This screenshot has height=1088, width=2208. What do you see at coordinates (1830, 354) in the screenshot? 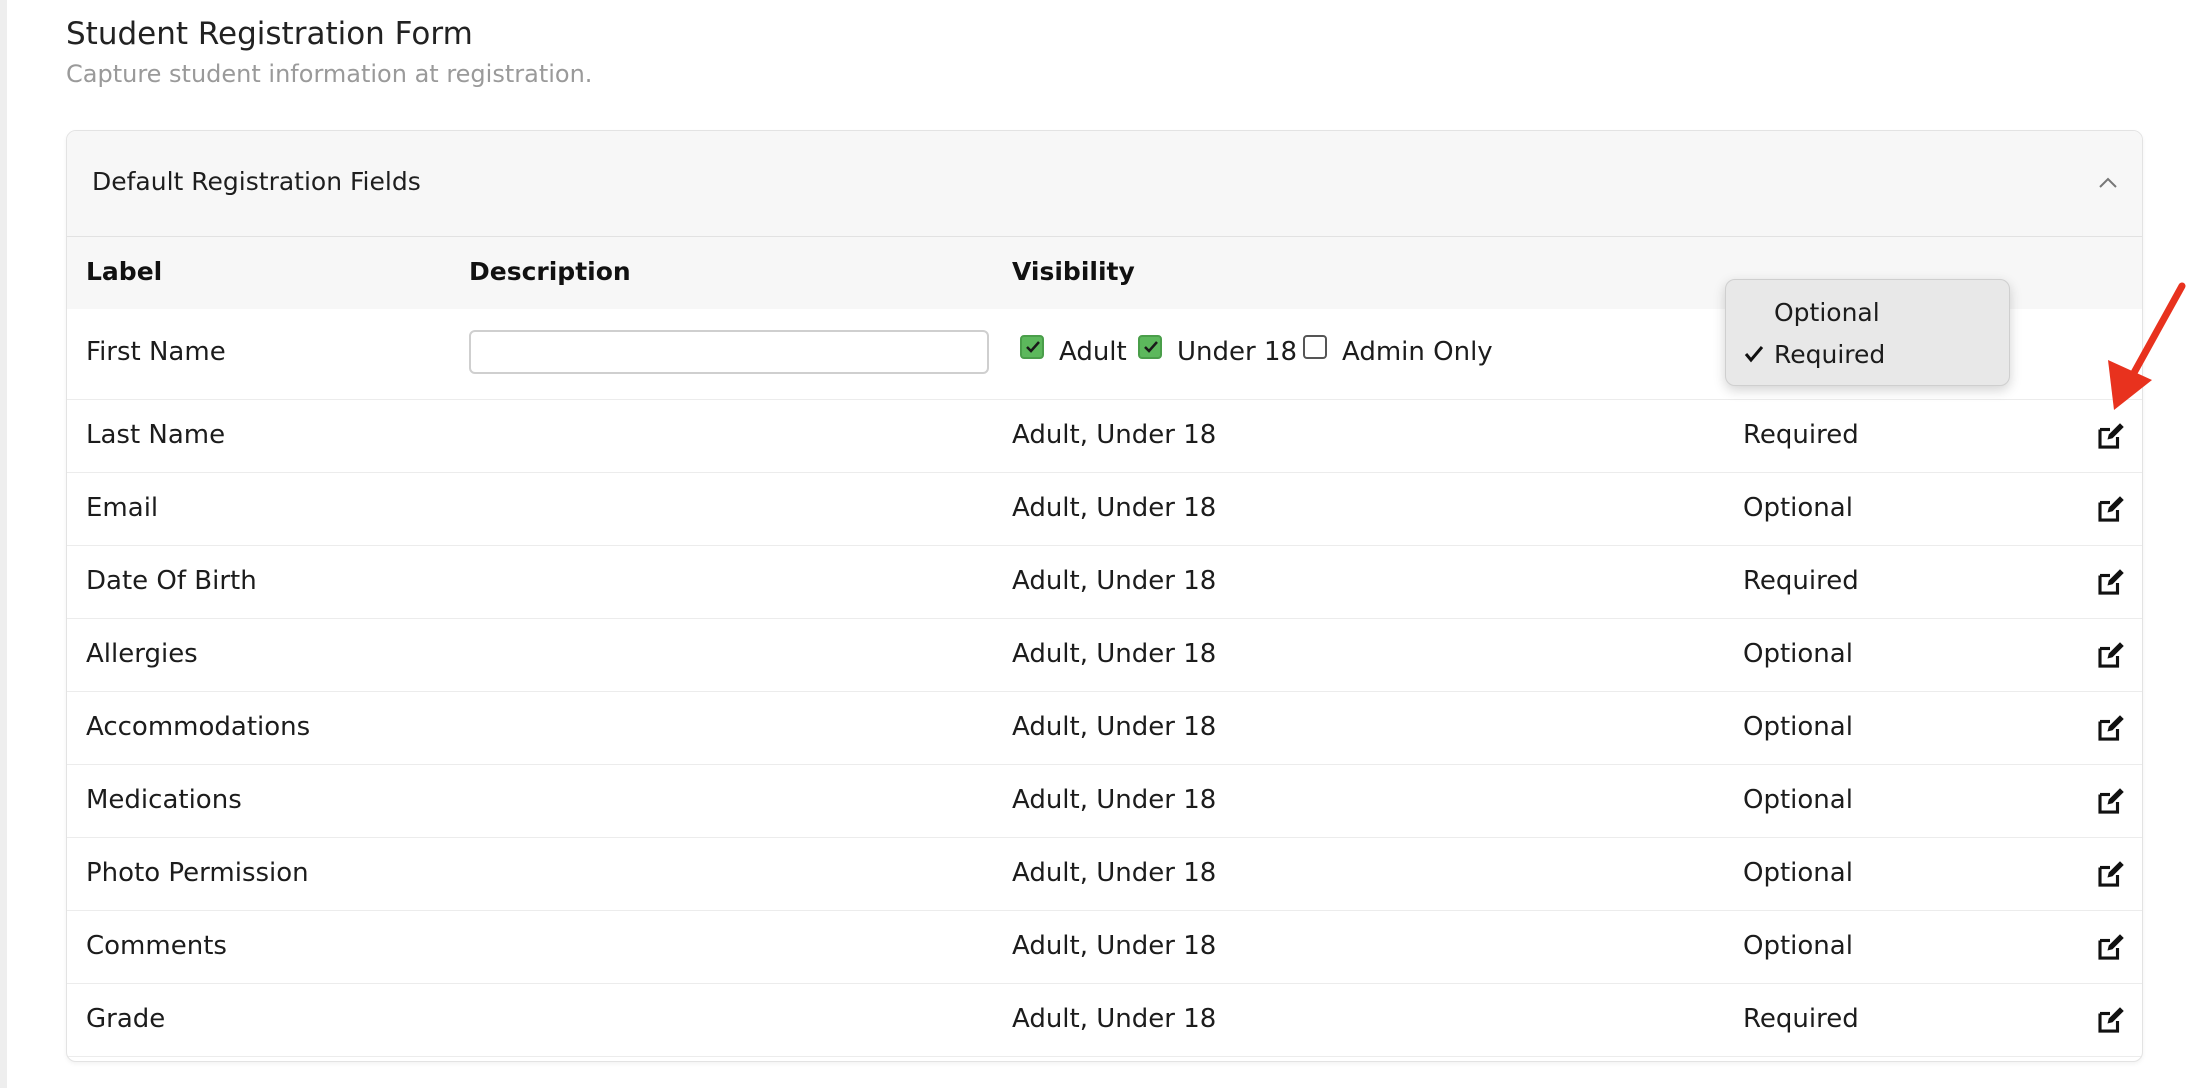
I see `dropdown-option-label: Required` at bounding box center [1830, 354].